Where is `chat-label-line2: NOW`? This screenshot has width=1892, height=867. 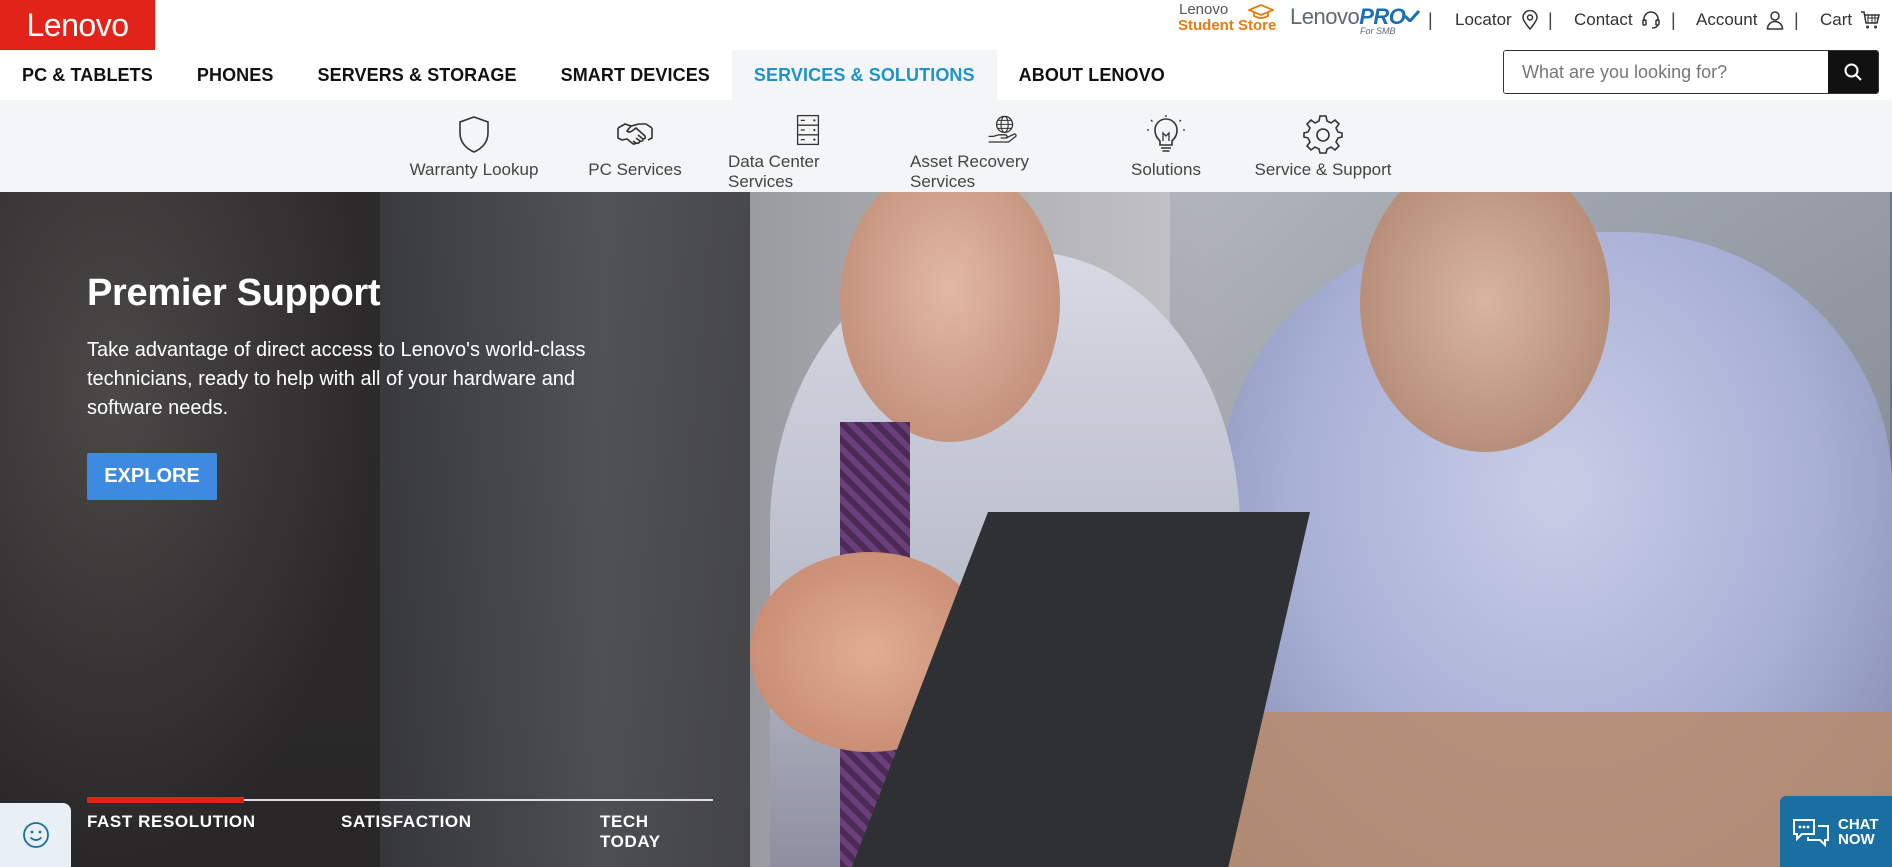 chat-label-line2: NOW is located at coordinates (1856, 839).